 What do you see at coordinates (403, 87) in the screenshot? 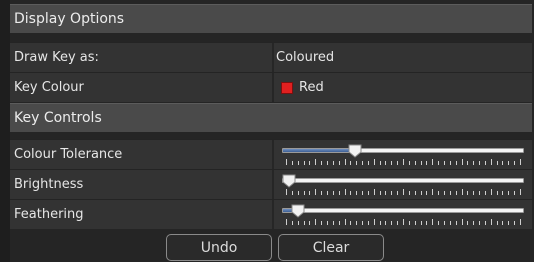
I see `key-colour-picker: Red` at bounding box center [403, 87].